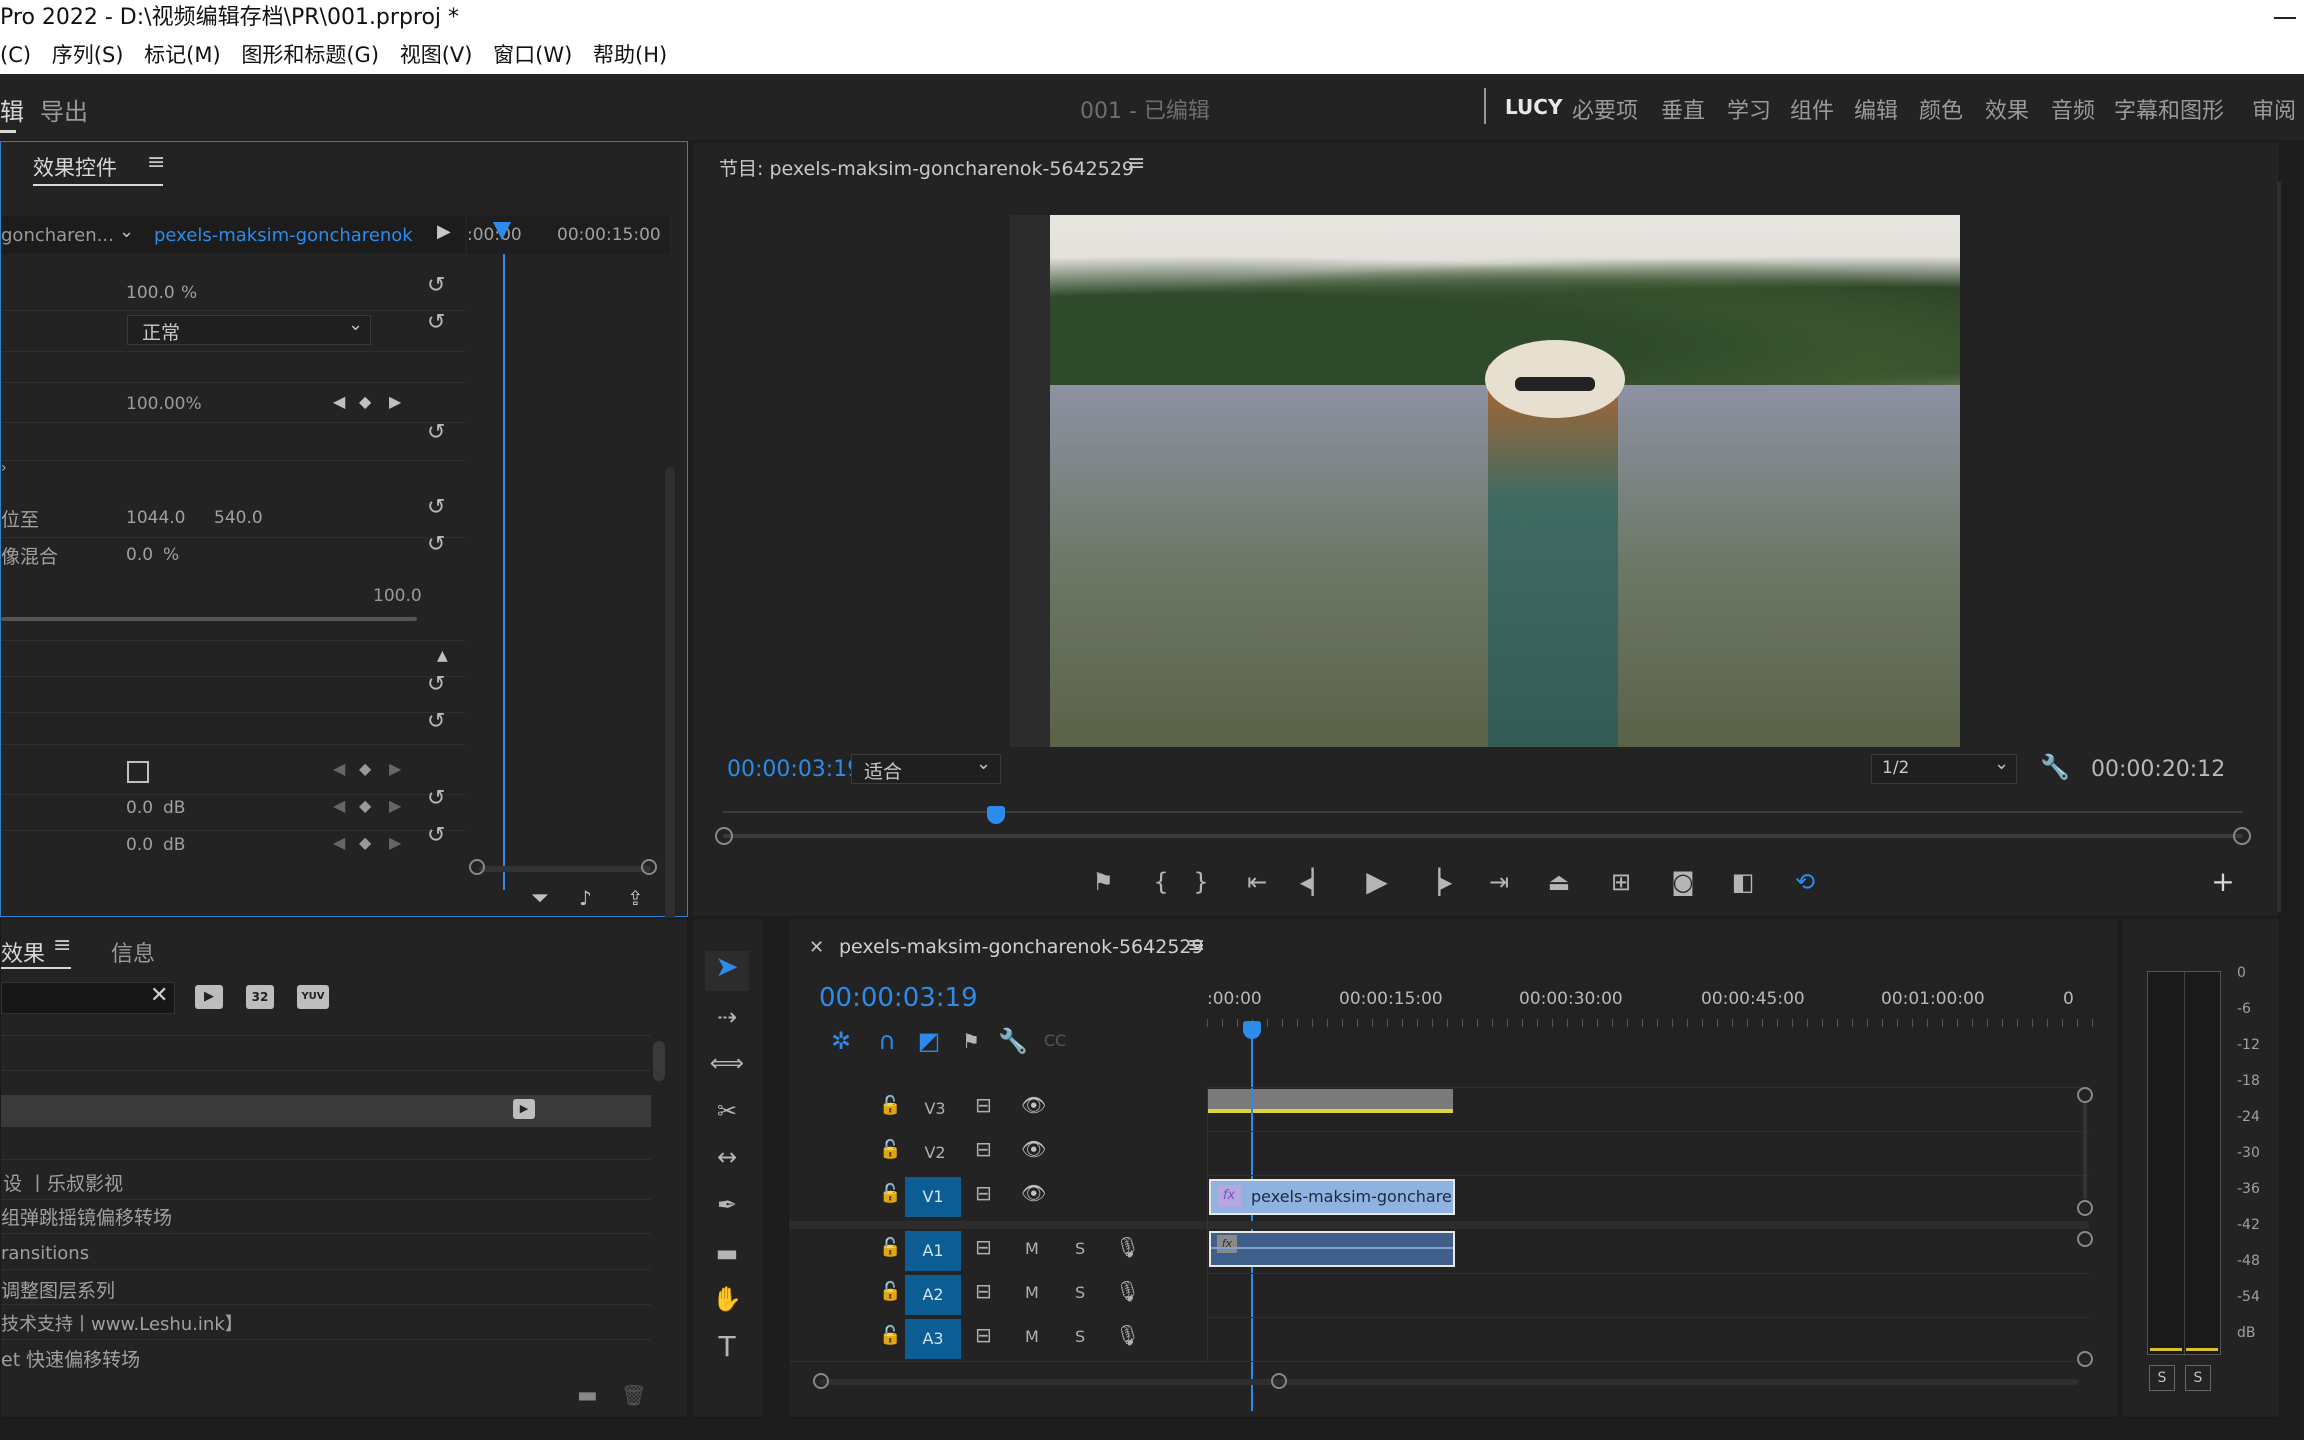  What do you see at coordinates (395, 805) in the screenshot?
I see `next-keyframe-icon: ▶` at bounding box center [395, 805].